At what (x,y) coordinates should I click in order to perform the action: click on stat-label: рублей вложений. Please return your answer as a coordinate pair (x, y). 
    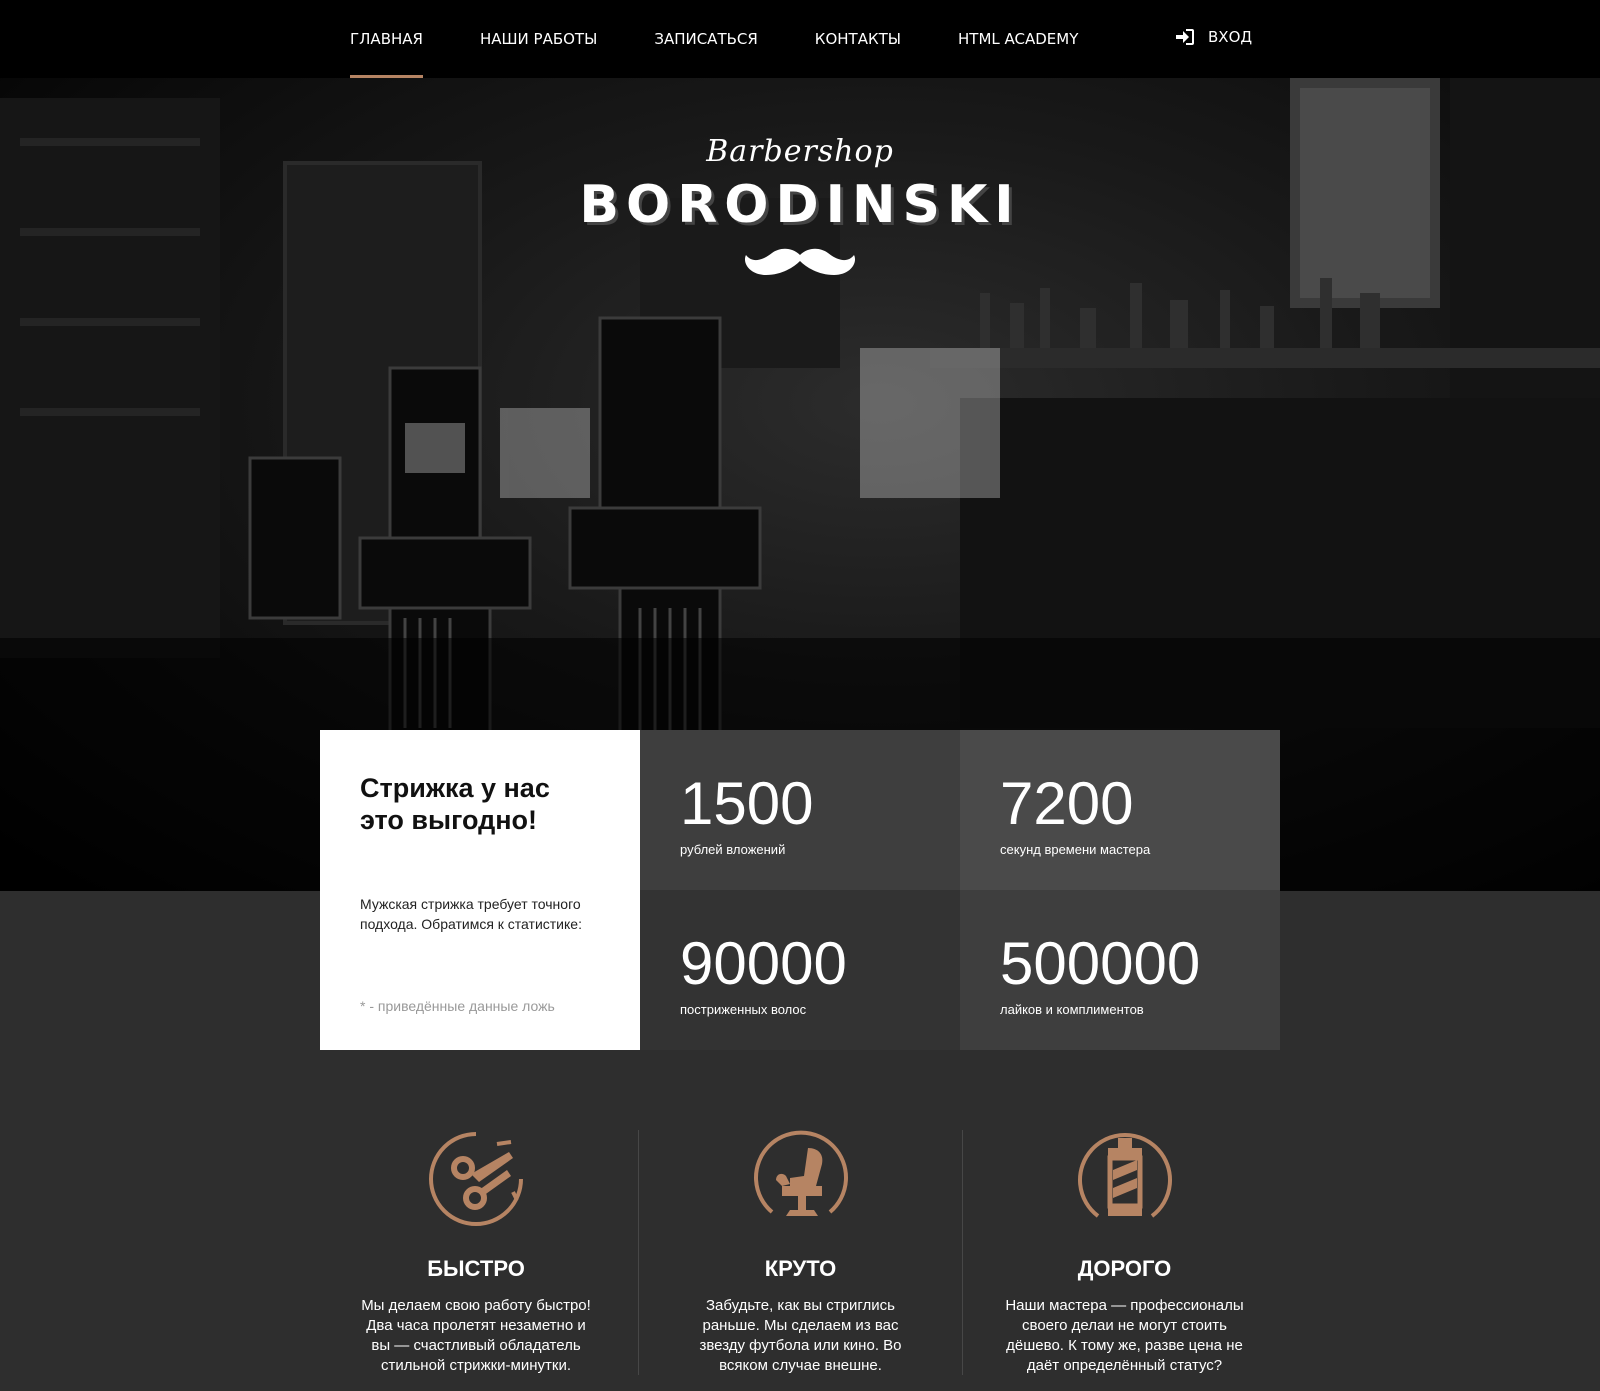
    Looking at the image, I should click on (733, 849).